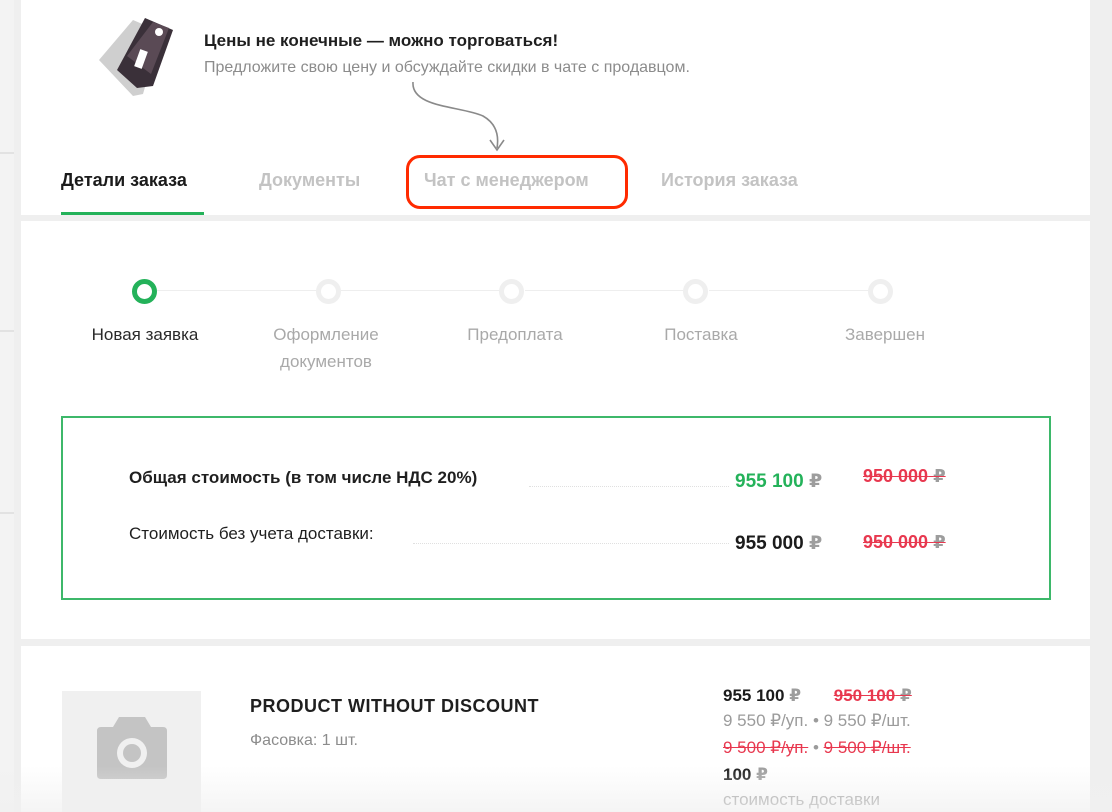 Image resolution: width=1112 pixels, height=812 pixels. I want to click on step-label-delivery: Поставка, so click(701, 334).